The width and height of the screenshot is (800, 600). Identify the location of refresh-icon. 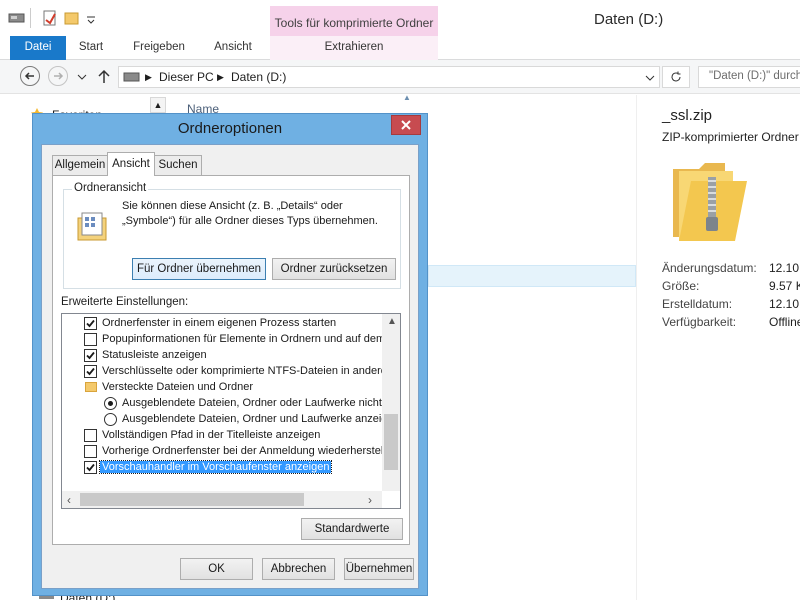
(676, 76).